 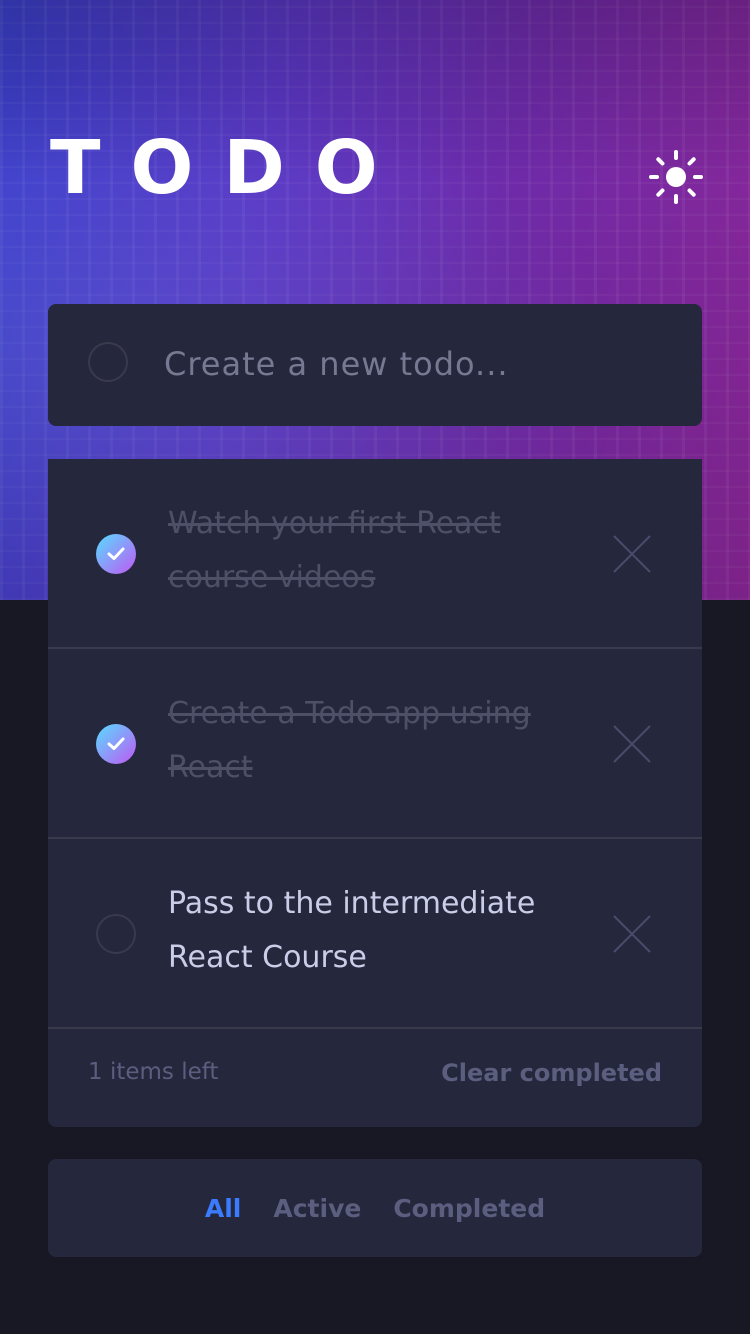 I want to click on todo-text: Pass to the intermediate React Course, so click(x=352, y=930).